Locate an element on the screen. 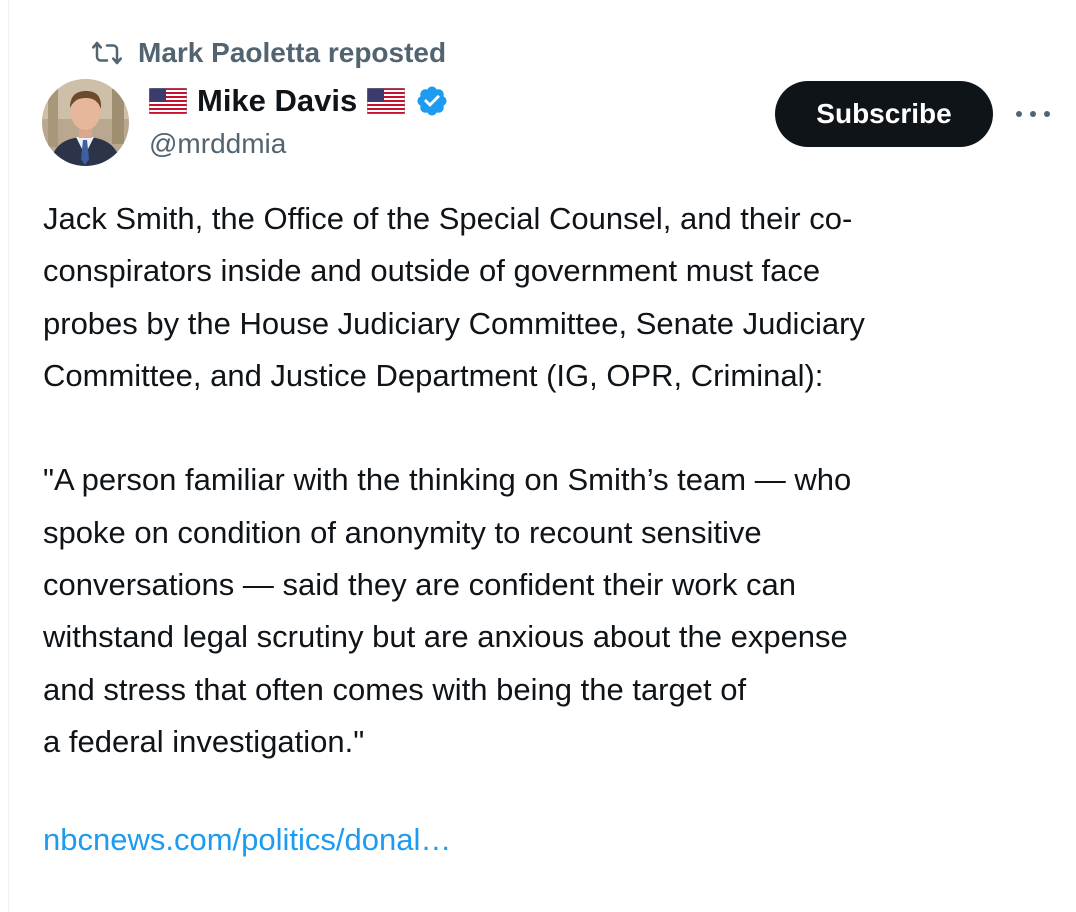 This screenshot has width=1076, height=912. repost-icon is located at coordinates (107, 53).